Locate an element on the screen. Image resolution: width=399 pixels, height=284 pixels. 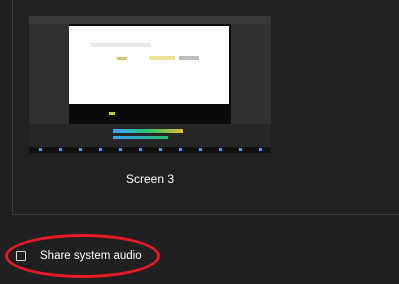
thumbnail-marker is located at coordinates (112, 113).